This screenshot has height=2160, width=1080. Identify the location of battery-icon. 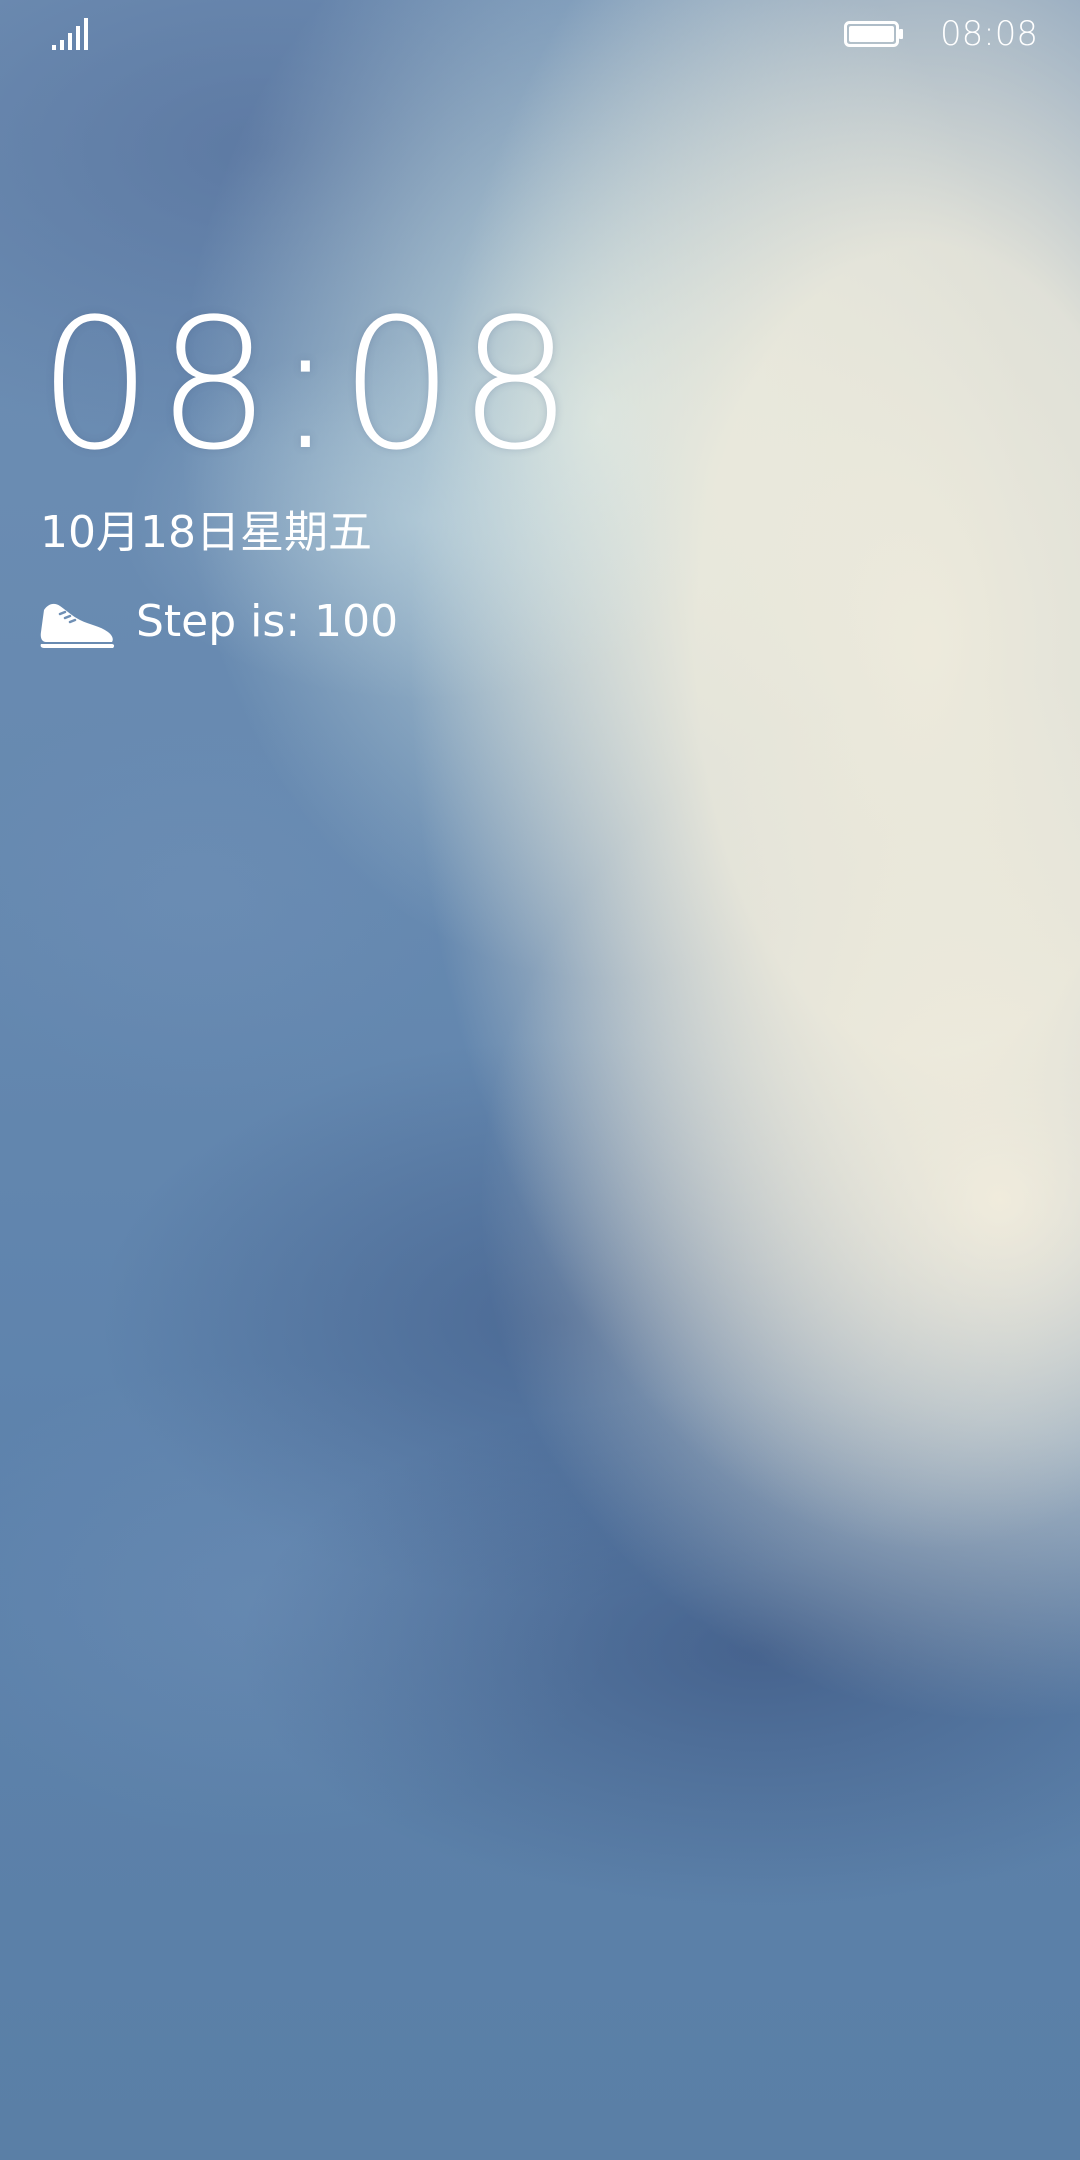
(873, 34).